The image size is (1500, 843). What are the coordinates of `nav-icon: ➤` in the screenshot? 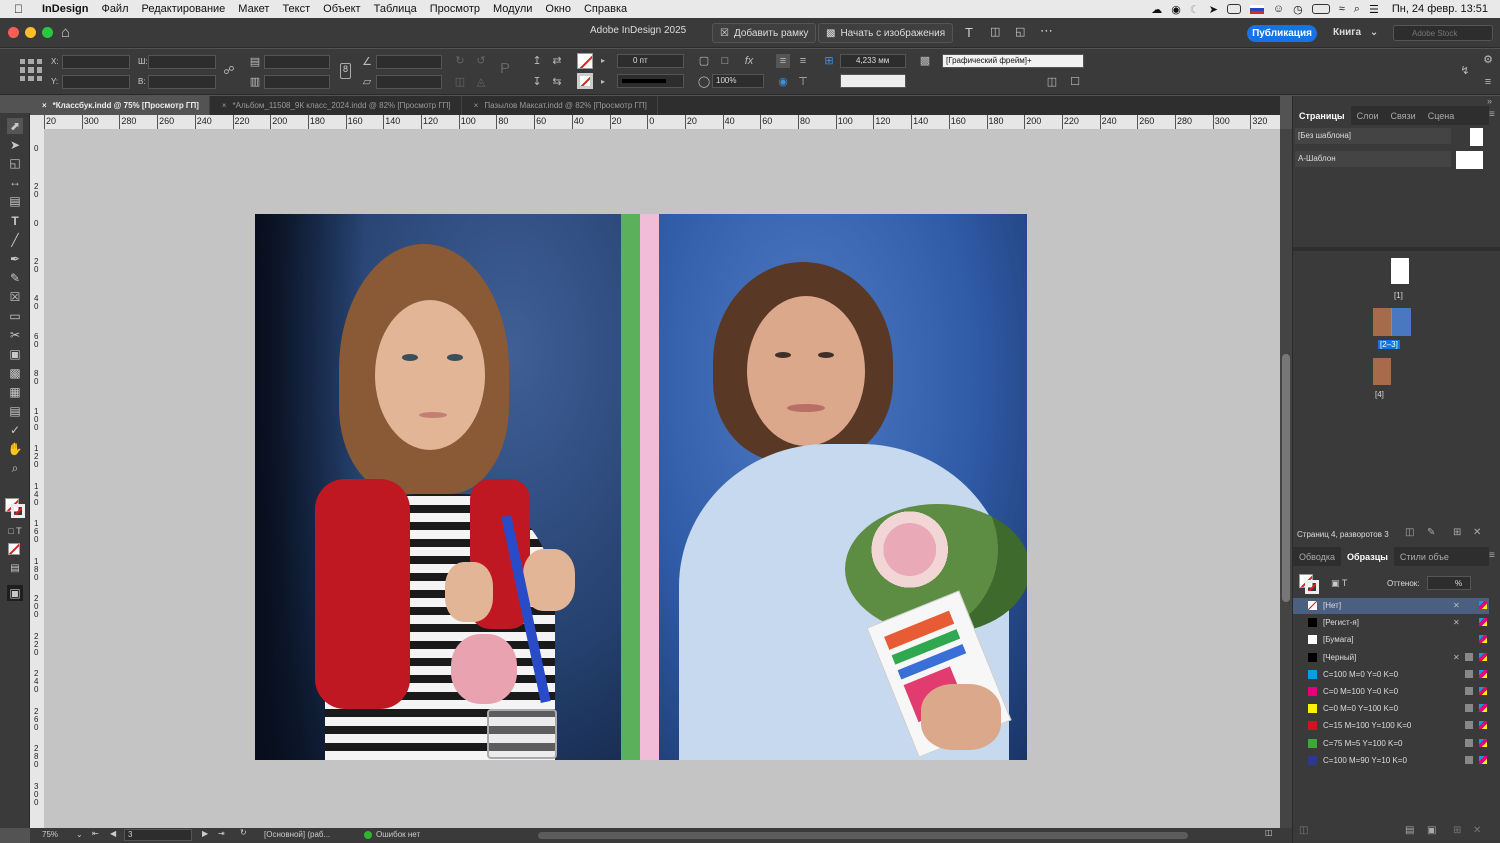 It's located at (1213, 9).